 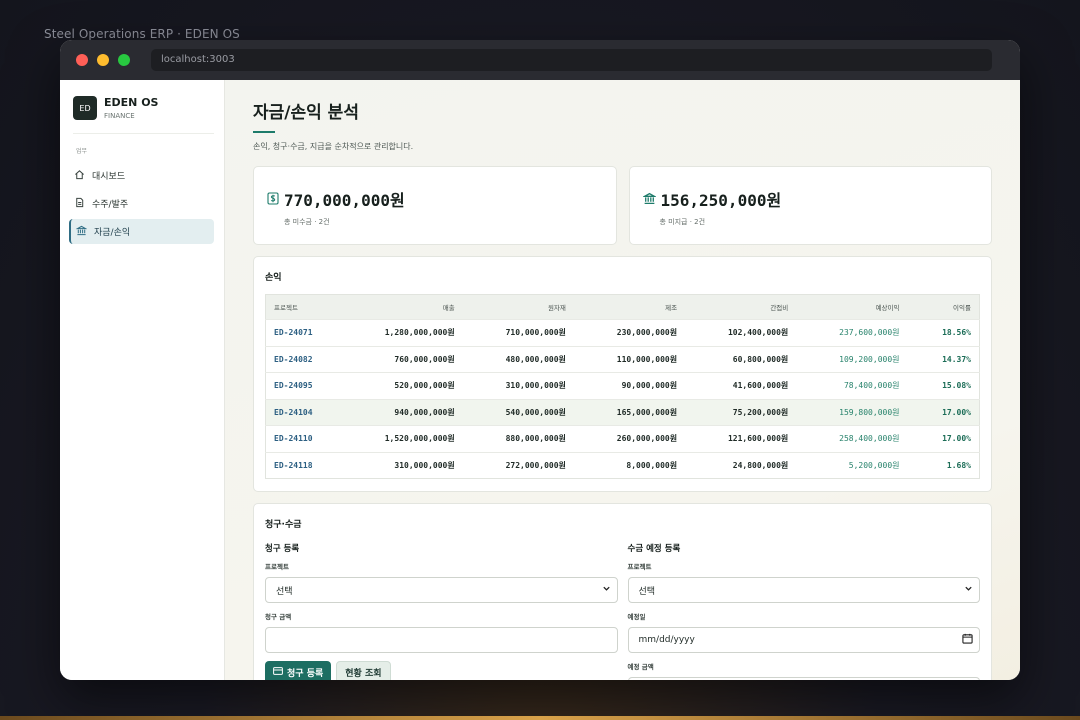 I want to click on invoice-amount-input, so click(x=441, y=640).